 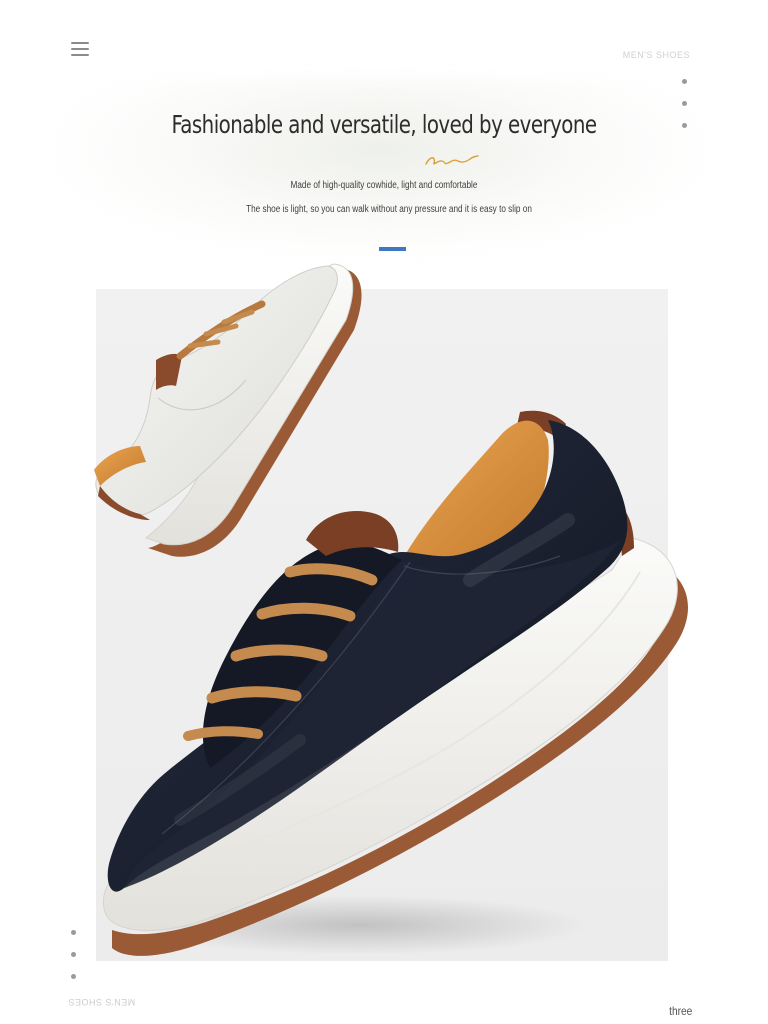 I want to click on decorative-dots-bottom, so click(x=73, y=954).